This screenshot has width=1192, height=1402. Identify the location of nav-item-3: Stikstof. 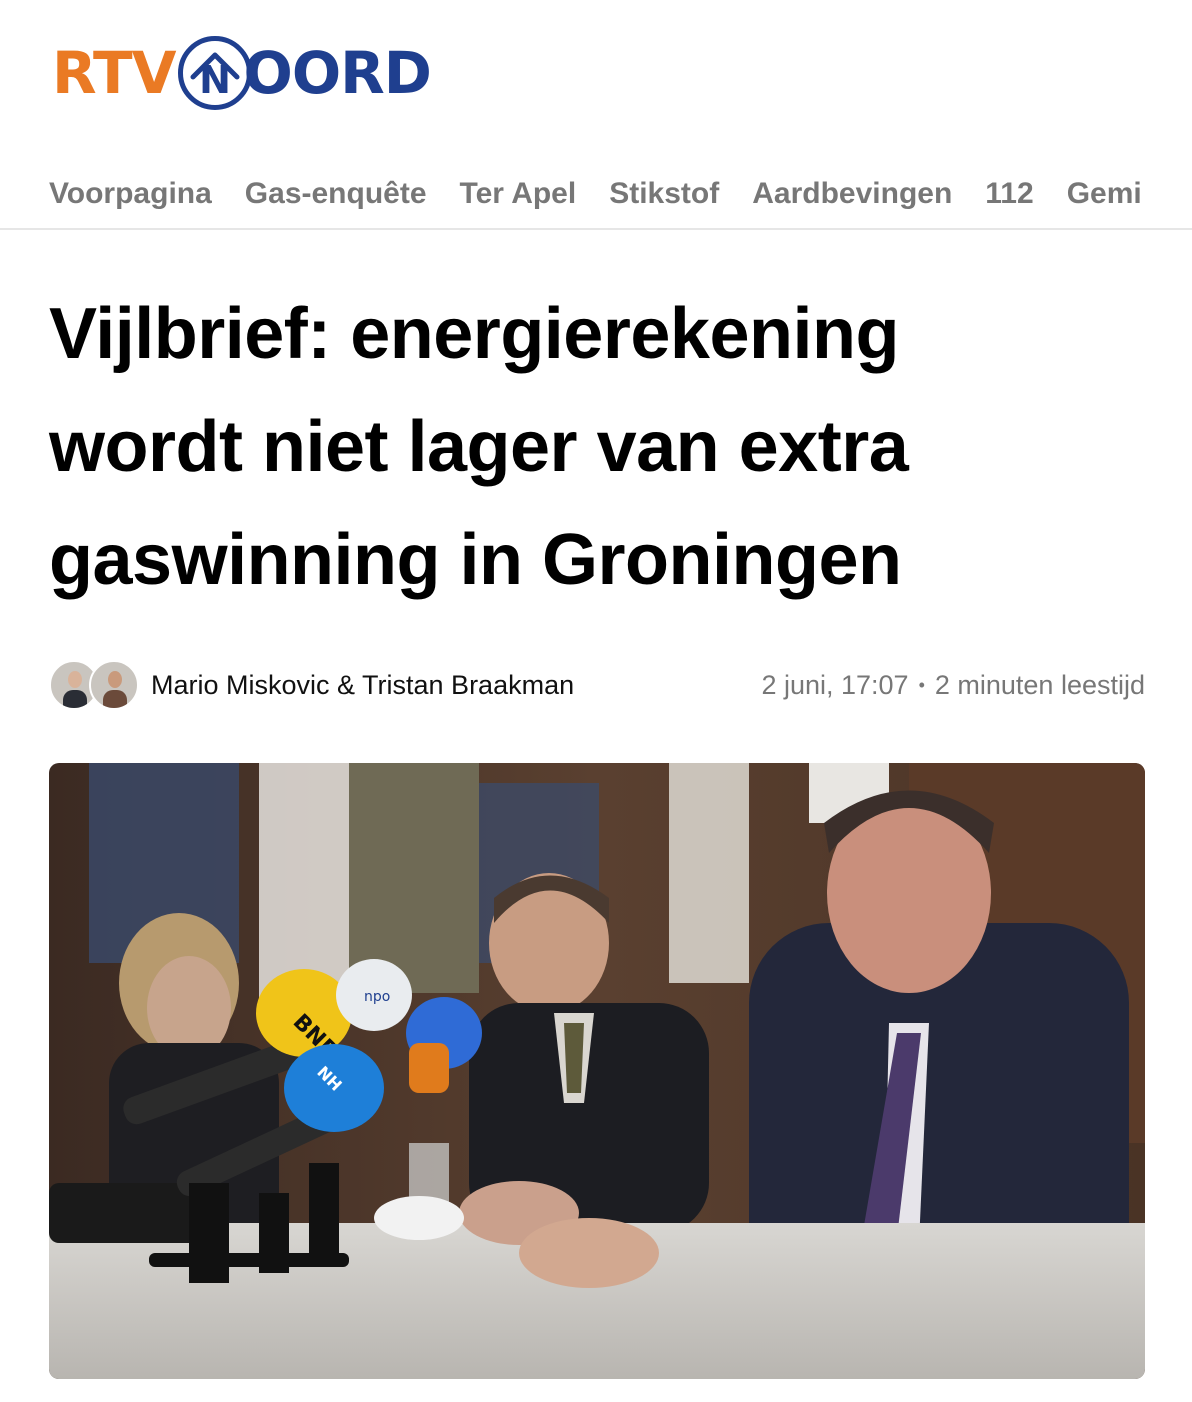
(664, 194).